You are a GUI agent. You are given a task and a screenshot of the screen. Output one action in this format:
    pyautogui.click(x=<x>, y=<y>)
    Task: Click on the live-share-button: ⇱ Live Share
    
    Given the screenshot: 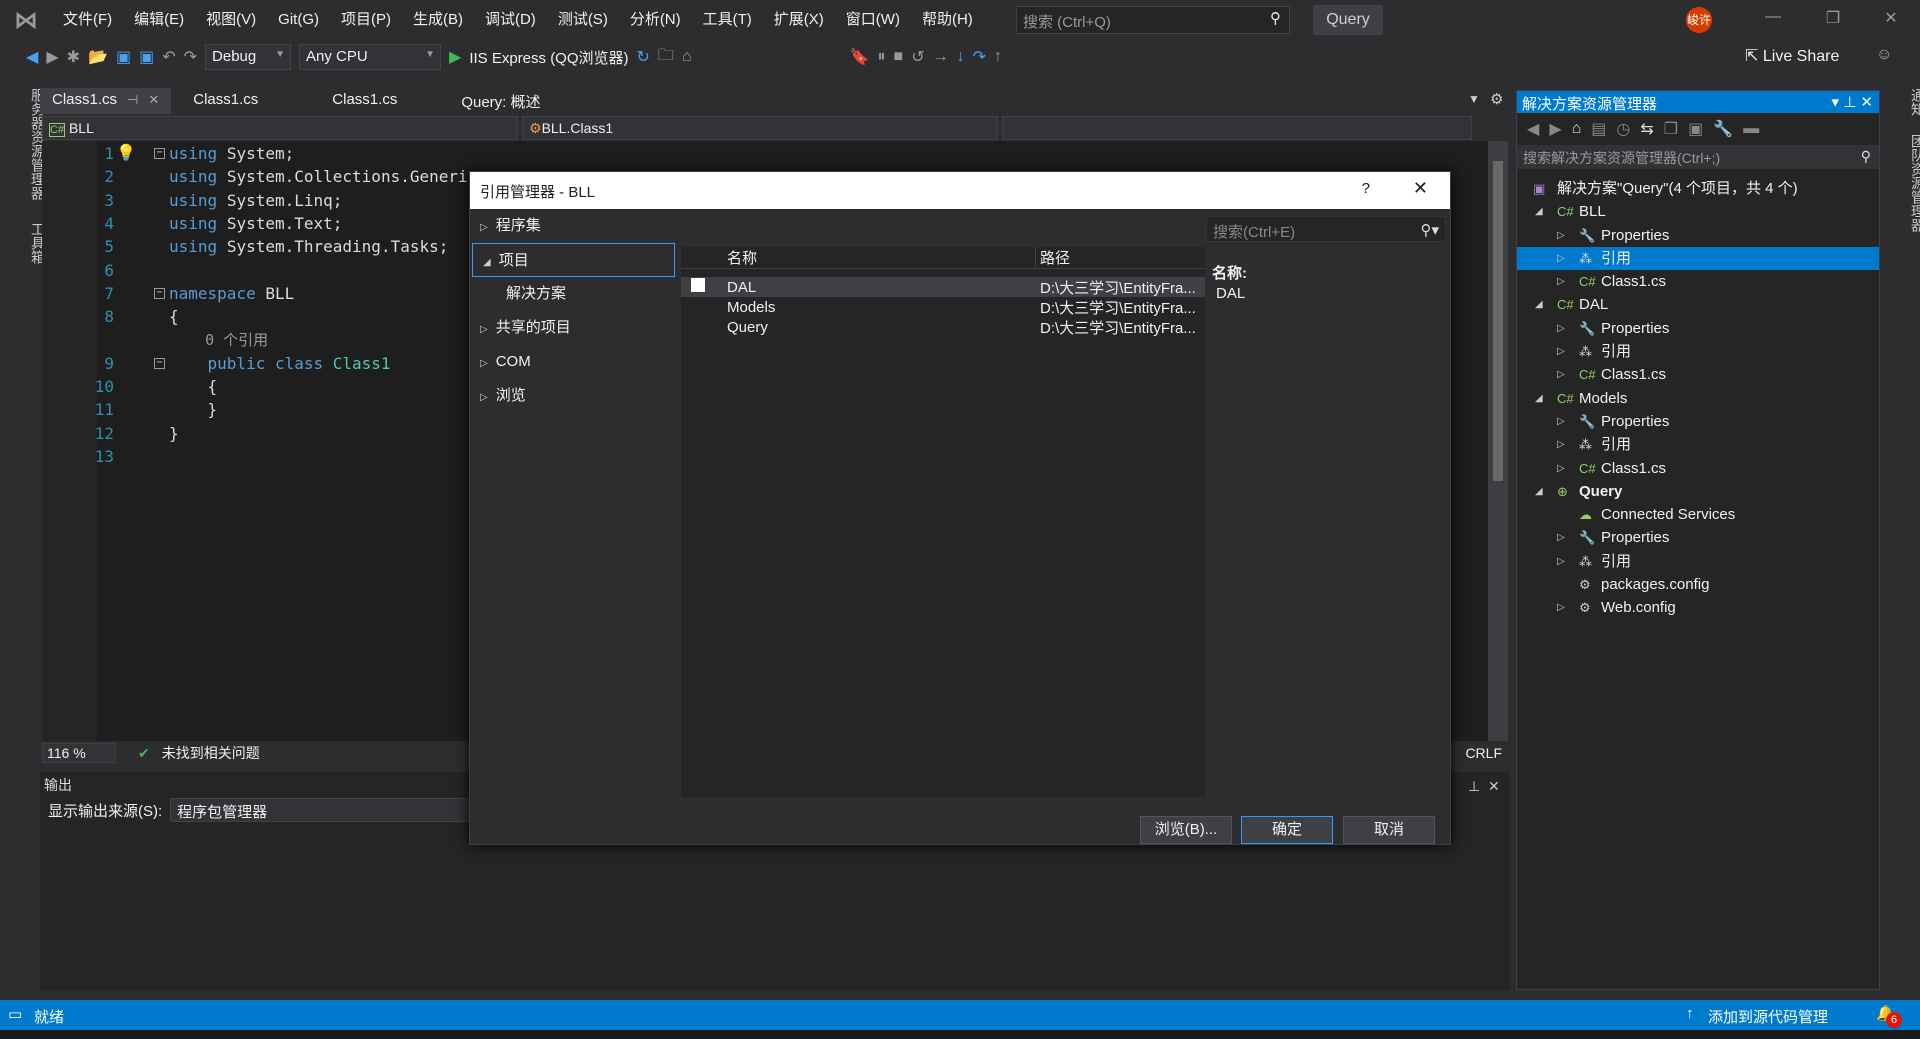 What is the action you would take?
    pyautogui.click(x=1792, y=56)
    